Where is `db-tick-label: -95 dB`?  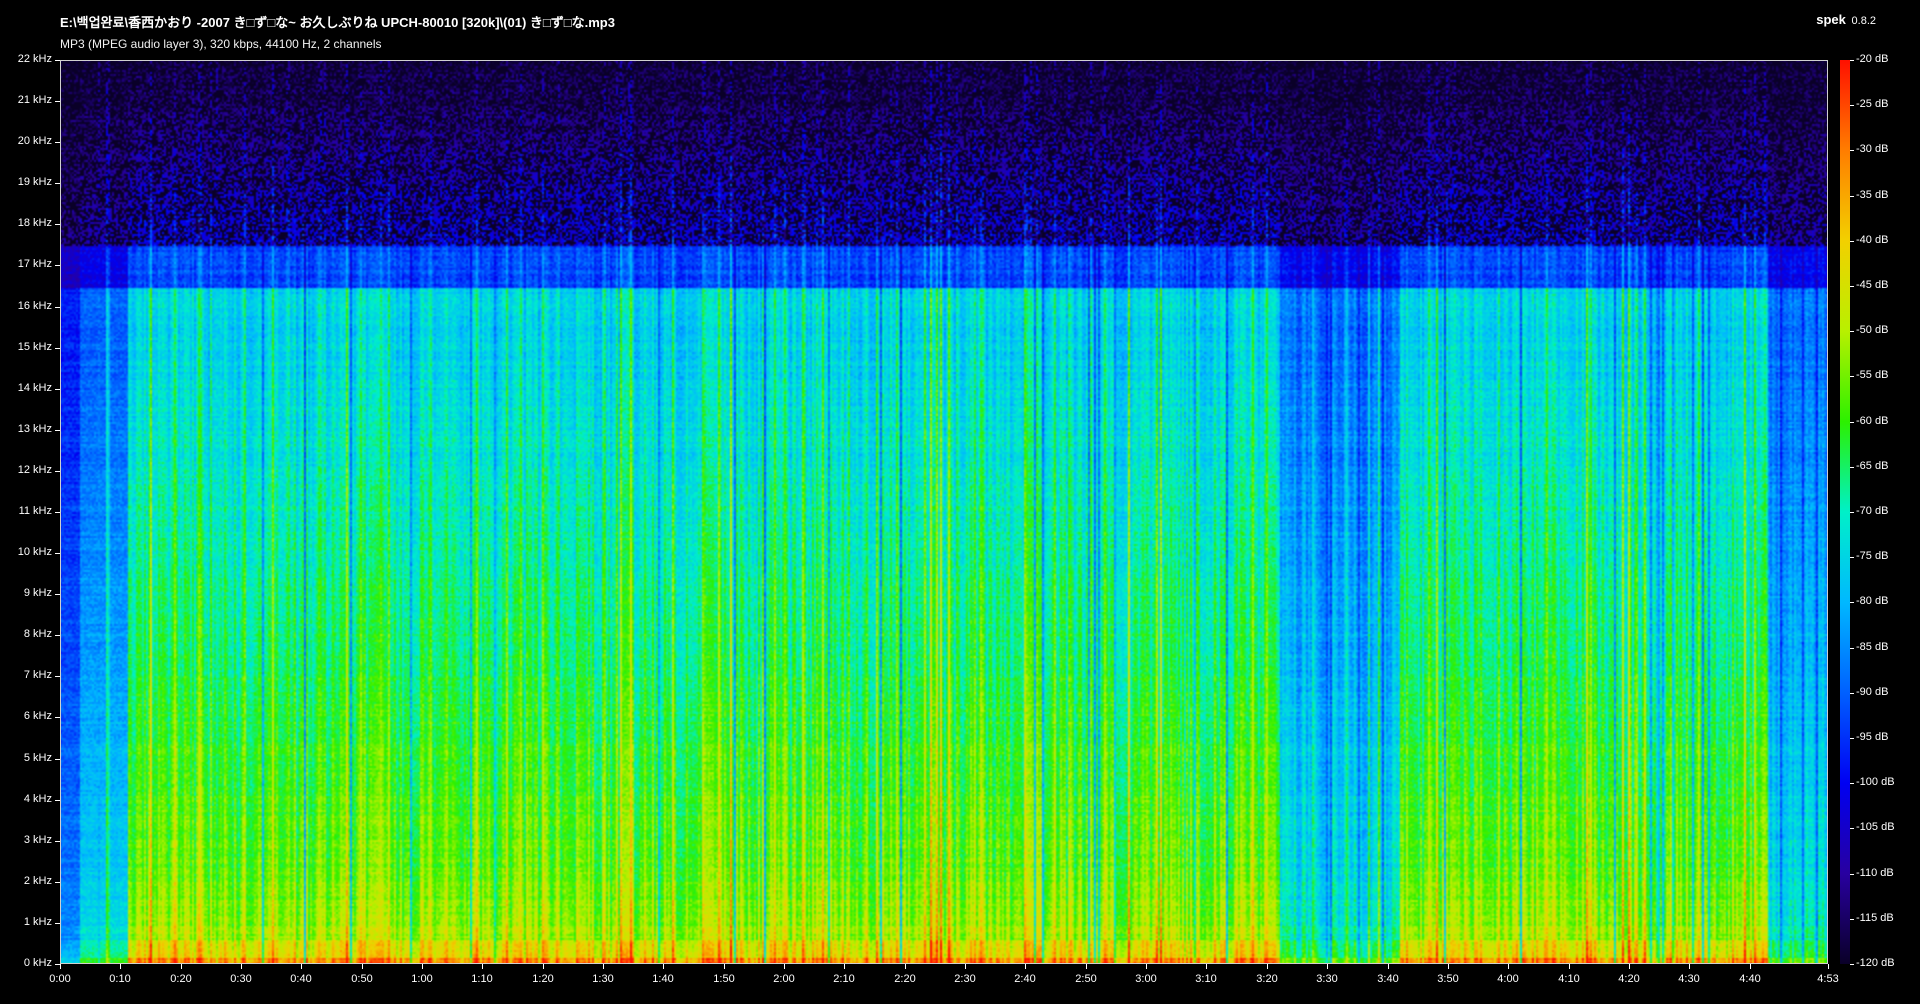 db-tick-label: -95 dB is located at coordinates (1872, 737).